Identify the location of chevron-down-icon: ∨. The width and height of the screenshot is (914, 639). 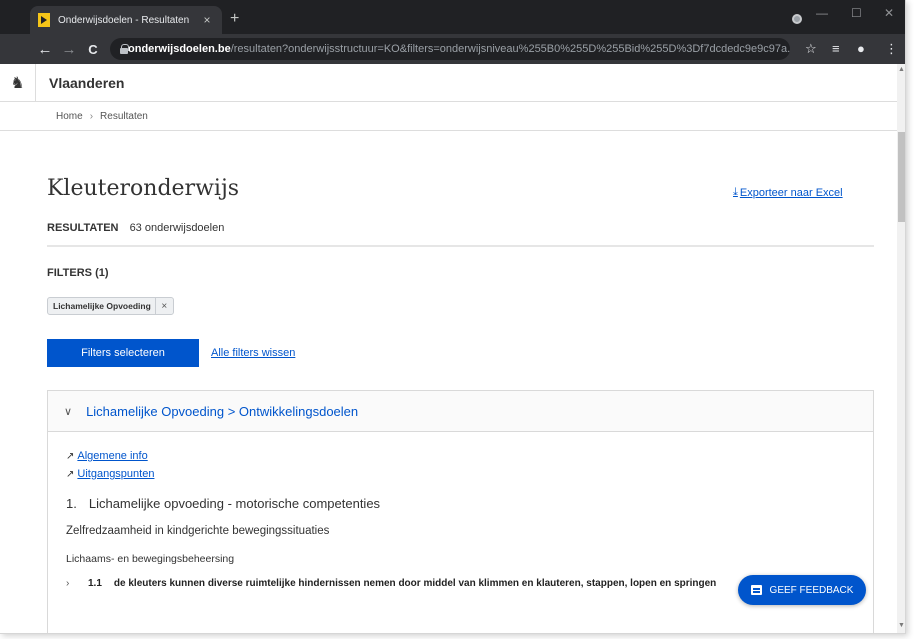
(68, 411).